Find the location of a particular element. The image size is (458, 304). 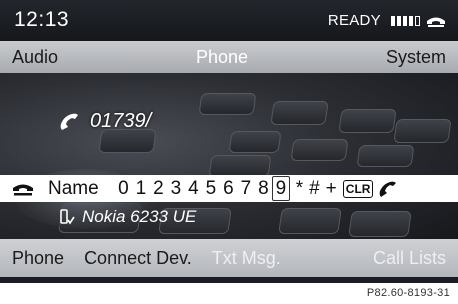

number-speller: Name 0 1 2 3 4 5 6 7 8 9 * # + CLR is located at coordinates (229, 188).